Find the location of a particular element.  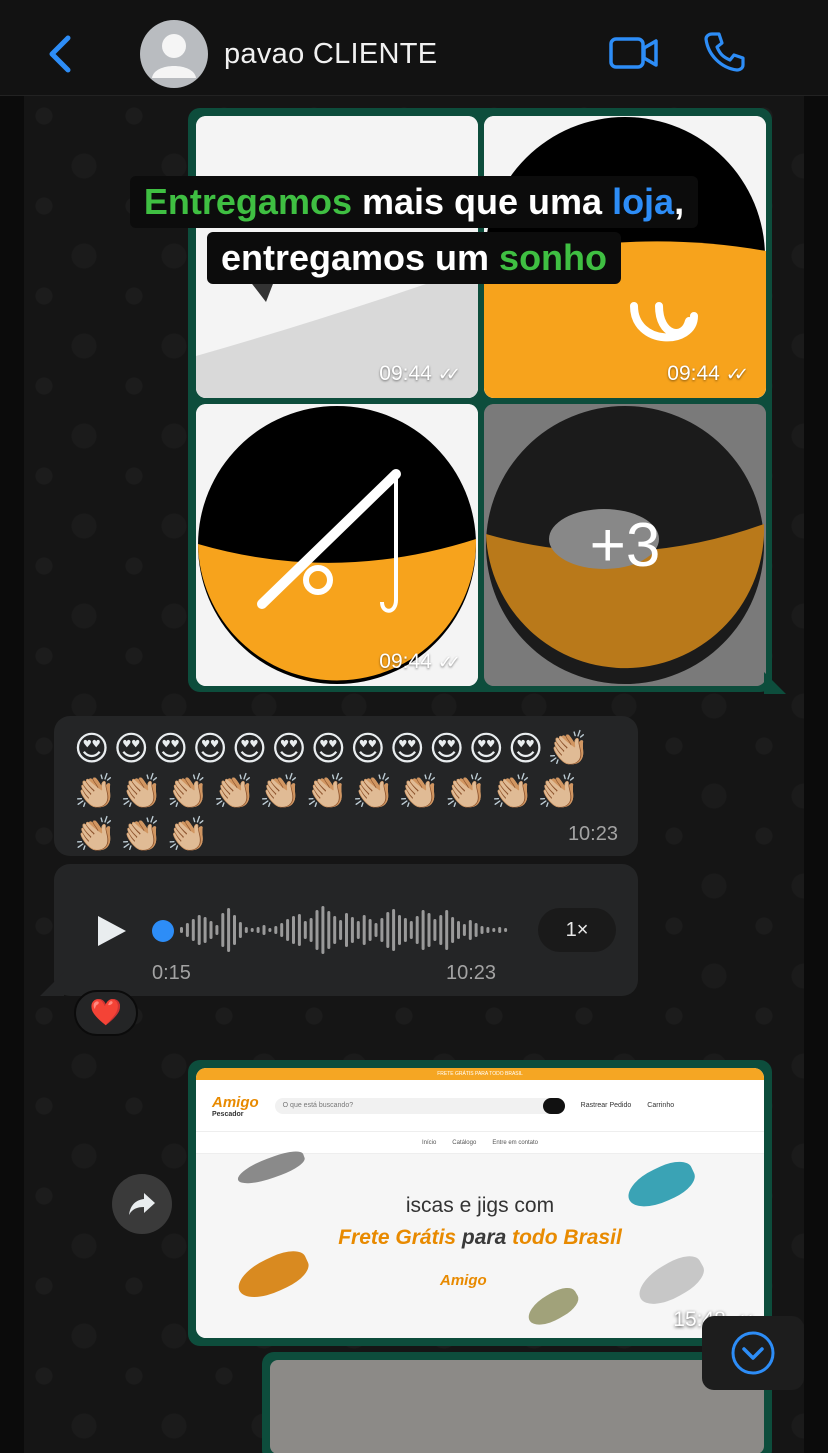

chevron-down-icon is located at coordinates (753, 1353).